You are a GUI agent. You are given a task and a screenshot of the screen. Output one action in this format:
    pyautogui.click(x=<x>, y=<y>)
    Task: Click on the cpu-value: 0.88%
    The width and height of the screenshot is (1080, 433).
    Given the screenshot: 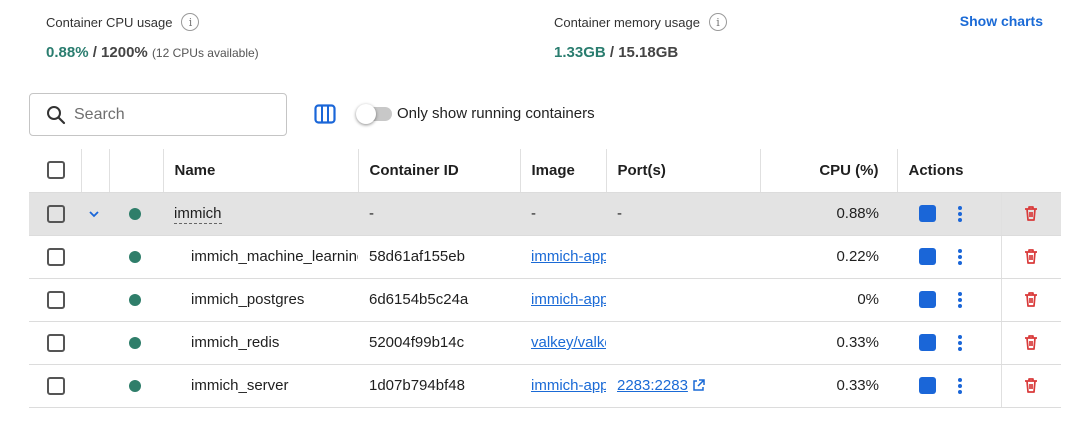 What is the action you would take?
    pyautogui.click(x=828, y=214)
    